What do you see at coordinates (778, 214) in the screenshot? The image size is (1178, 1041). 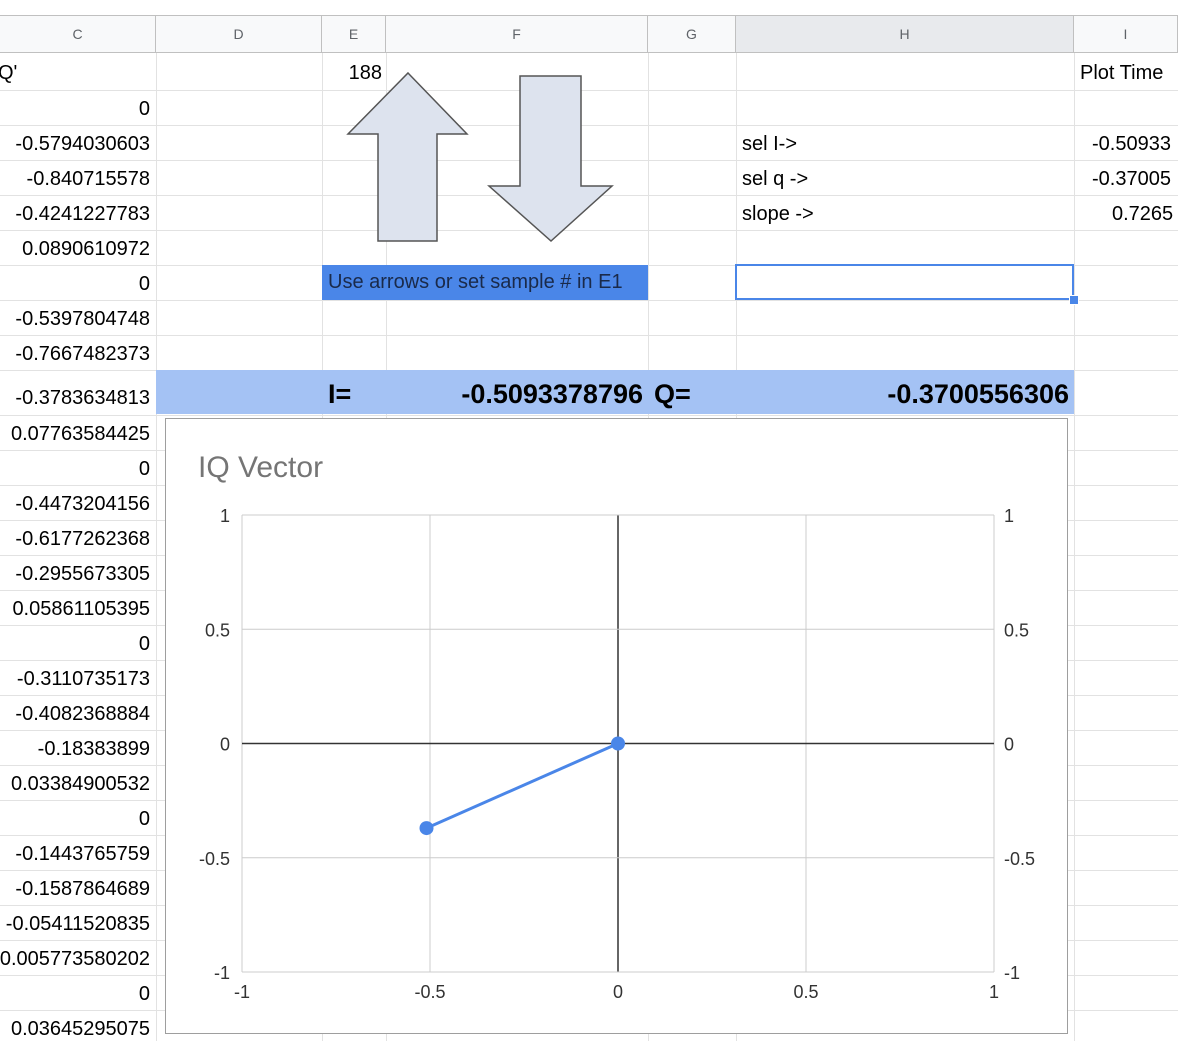 I see `label-slope: slope ->` at bounding box center [778, 214].